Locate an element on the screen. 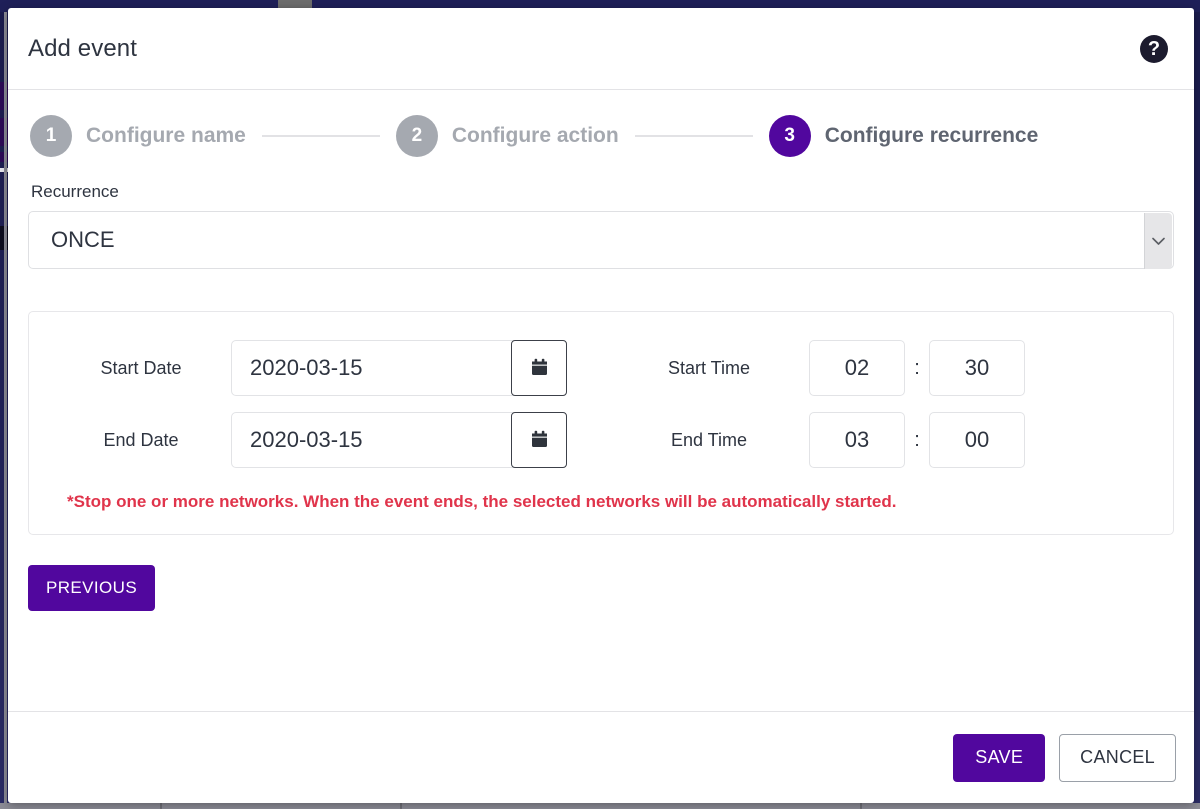 The image size is (1200, 809). start-time-hours: 02 is located at coordinates (857, 368).